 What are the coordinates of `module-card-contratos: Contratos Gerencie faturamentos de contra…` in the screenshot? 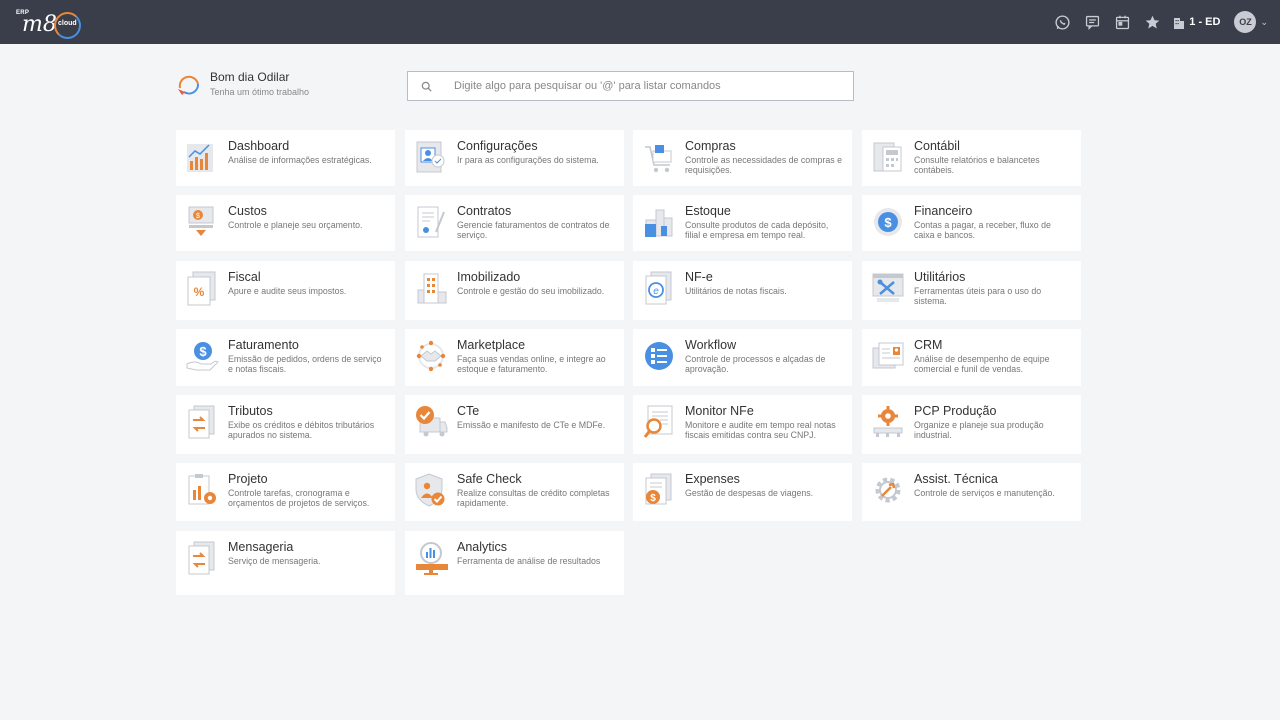 It's located at (514, 223).